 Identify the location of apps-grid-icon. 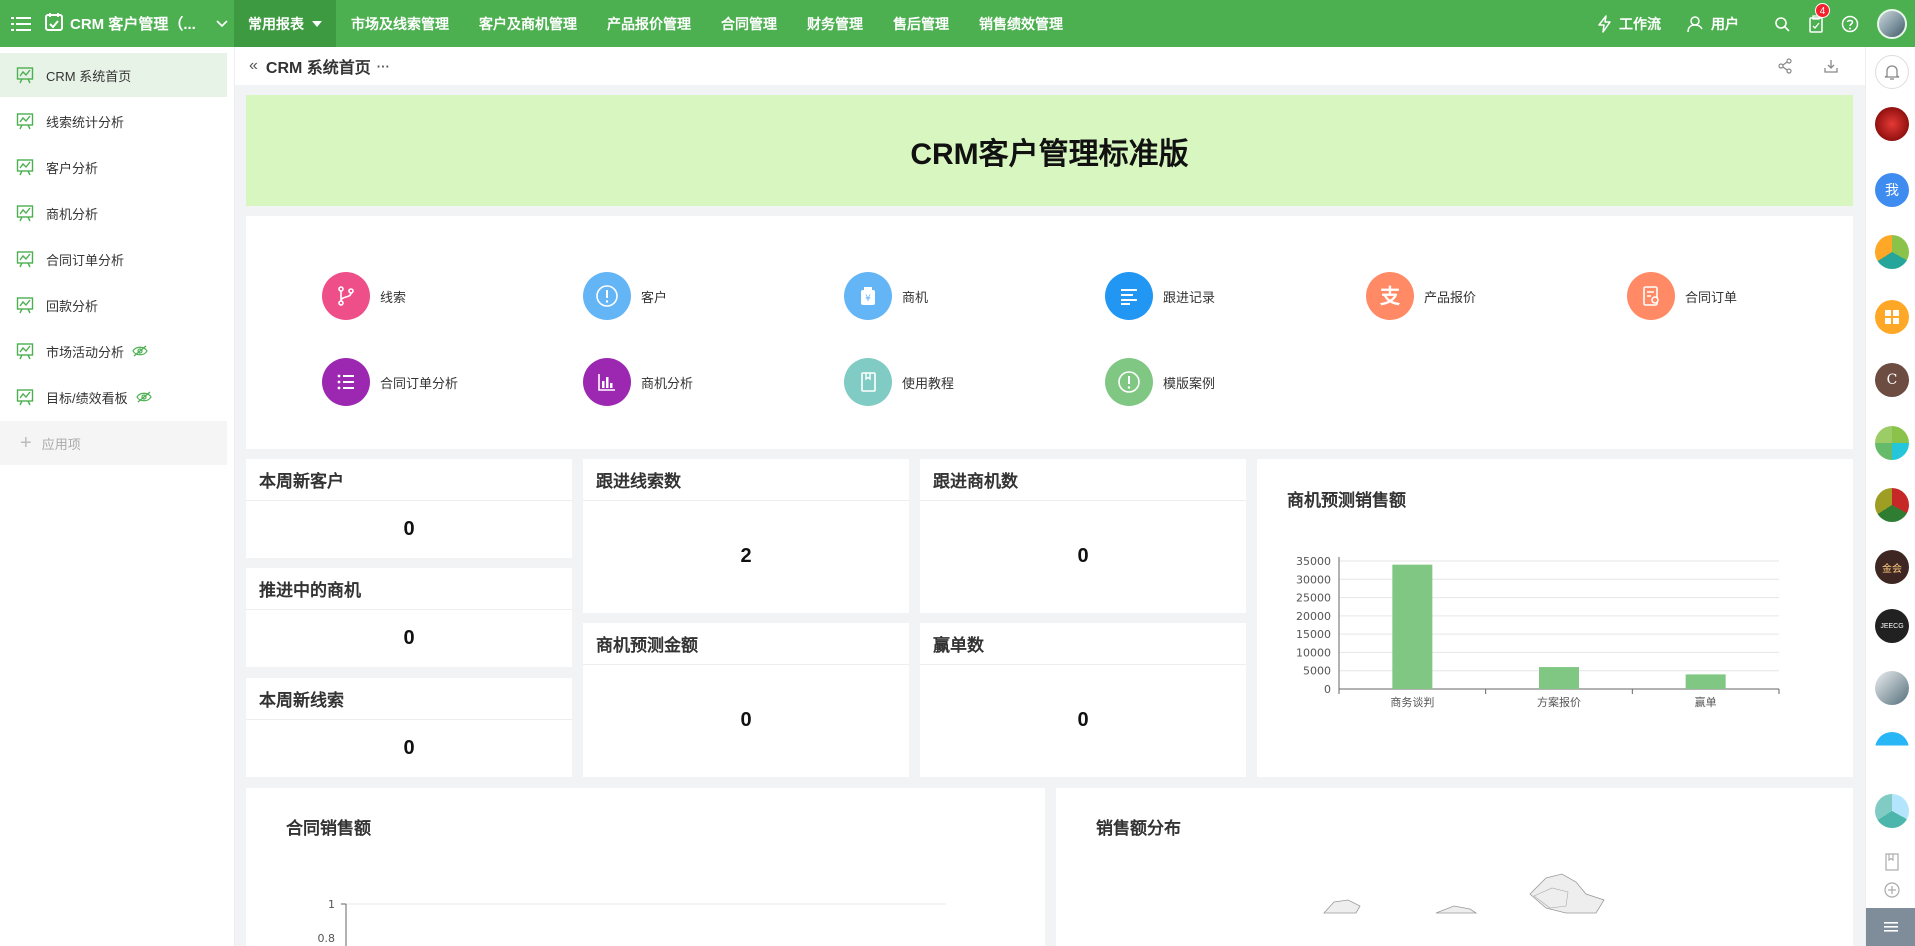
(1892, 317).